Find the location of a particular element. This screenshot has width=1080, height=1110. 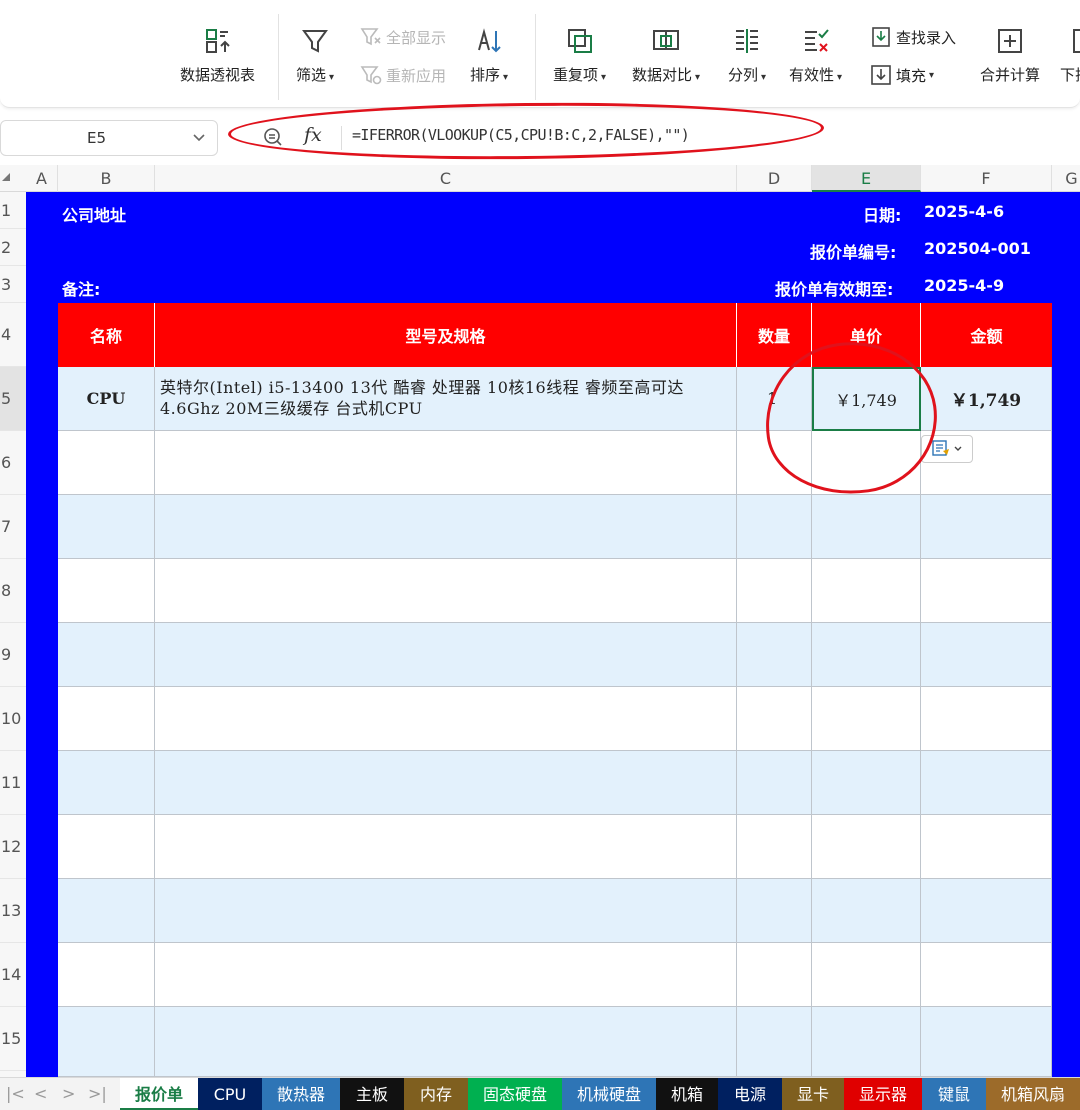

quote-number-value: 202504-001 is located at coordinates (977, 248).